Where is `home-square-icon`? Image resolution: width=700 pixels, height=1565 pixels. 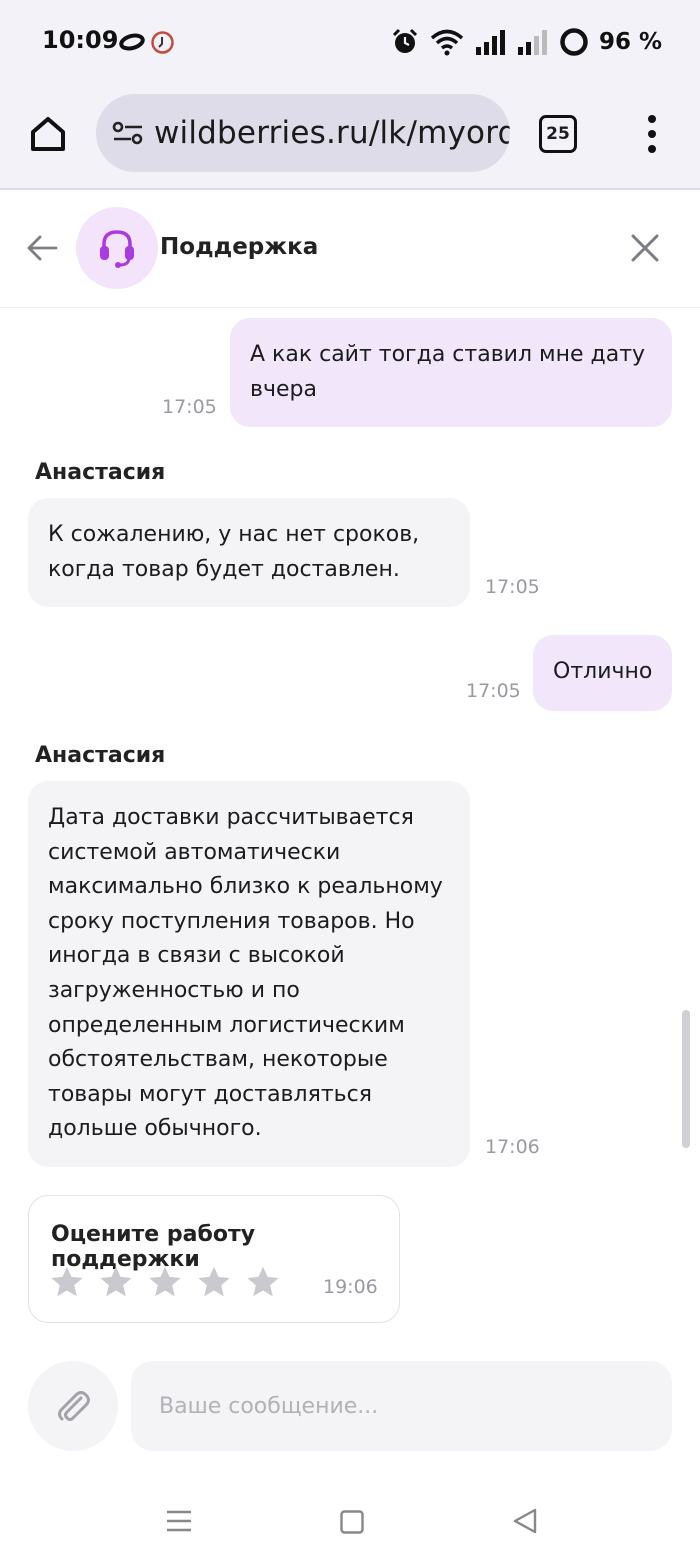
home-square-icon is located at coordinates (352, 1522).